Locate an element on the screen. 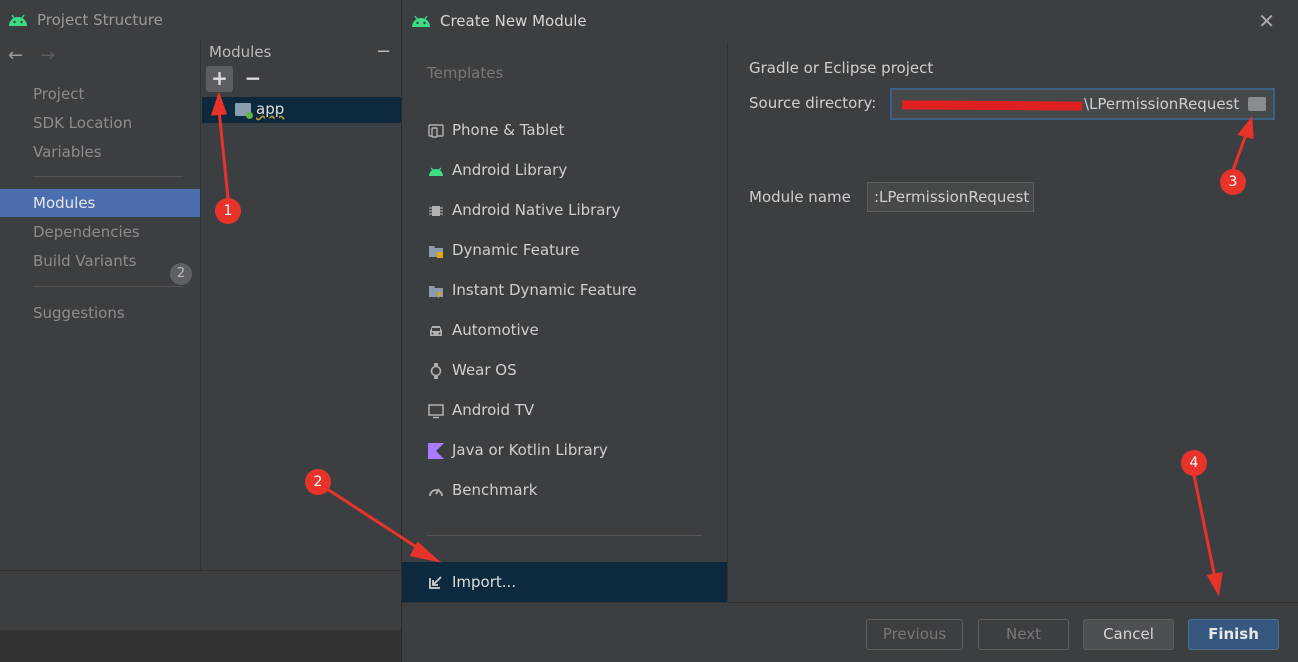 The width and height of the screenshot is (1298, 662). add-module-button: + is located at coordinates (219, 79).